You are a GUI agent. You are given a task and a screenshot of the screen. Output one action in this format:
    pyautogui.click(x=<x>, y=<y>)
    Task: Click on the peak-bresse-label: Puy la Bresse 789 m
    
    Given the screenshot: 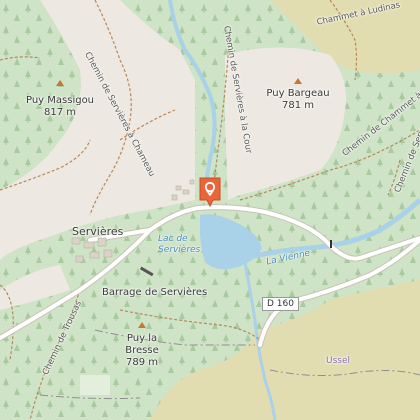 What is the action you would take?
    pyautogui.click(x=142, y=350)
    